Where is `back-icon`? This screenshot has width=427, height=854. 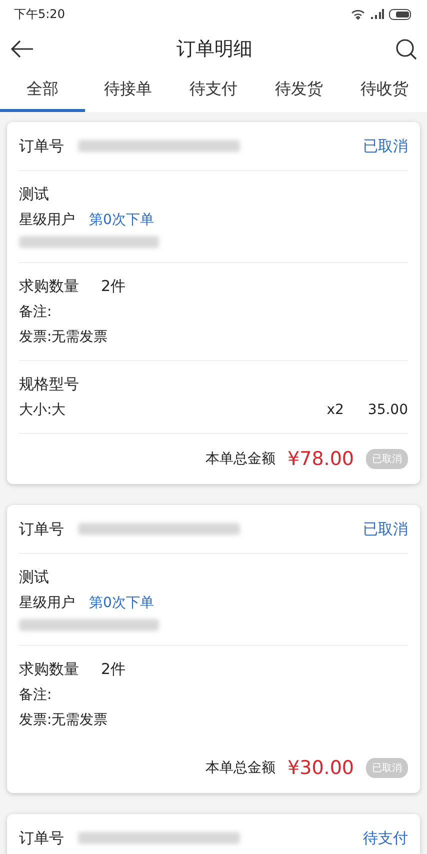 back-icon is located at coordinates (22, 49).